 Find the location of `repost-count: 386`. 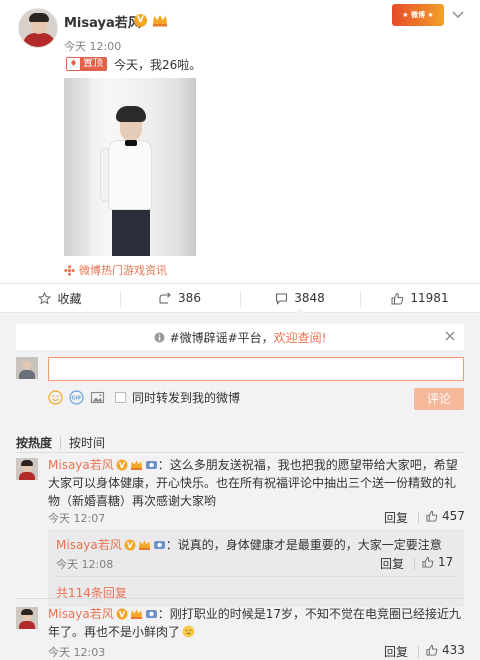

repost-count: 386 is located at coordinates (189, 298).